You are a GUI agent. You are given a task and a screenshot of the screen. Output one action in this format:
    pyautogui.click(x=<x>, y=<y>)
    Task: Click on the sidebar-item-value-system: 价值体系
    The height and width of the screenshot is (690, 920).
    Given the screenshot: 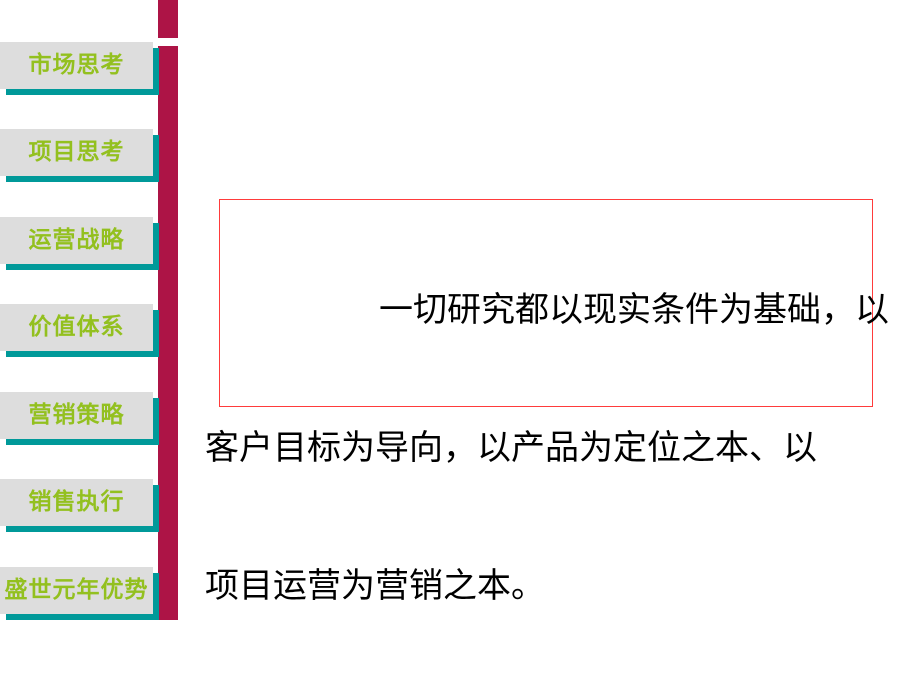 What is the action you would take?
    pyautogui.click(x=79, y=330)
    